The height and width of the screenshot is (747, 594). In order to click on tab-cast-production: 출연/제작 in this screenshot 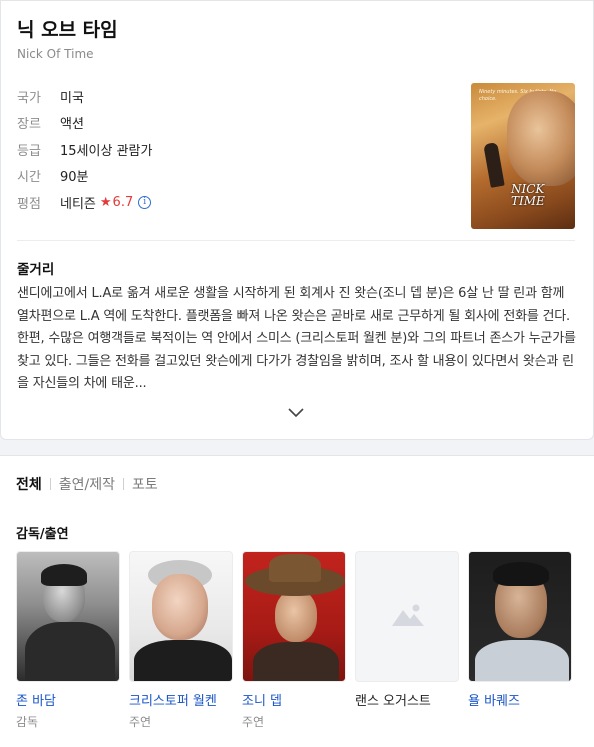, I will do `click(87, 484)`.